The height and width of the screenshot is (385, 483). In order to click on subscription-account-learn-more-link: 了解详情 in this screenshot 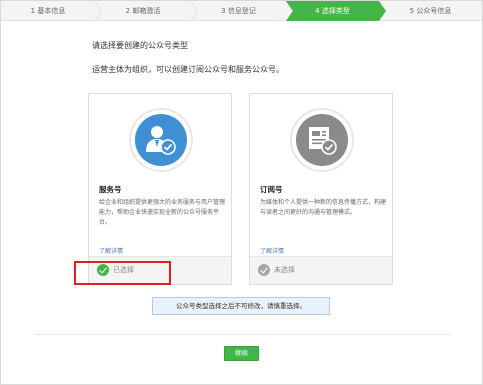, I will do `click(272, 250)`.